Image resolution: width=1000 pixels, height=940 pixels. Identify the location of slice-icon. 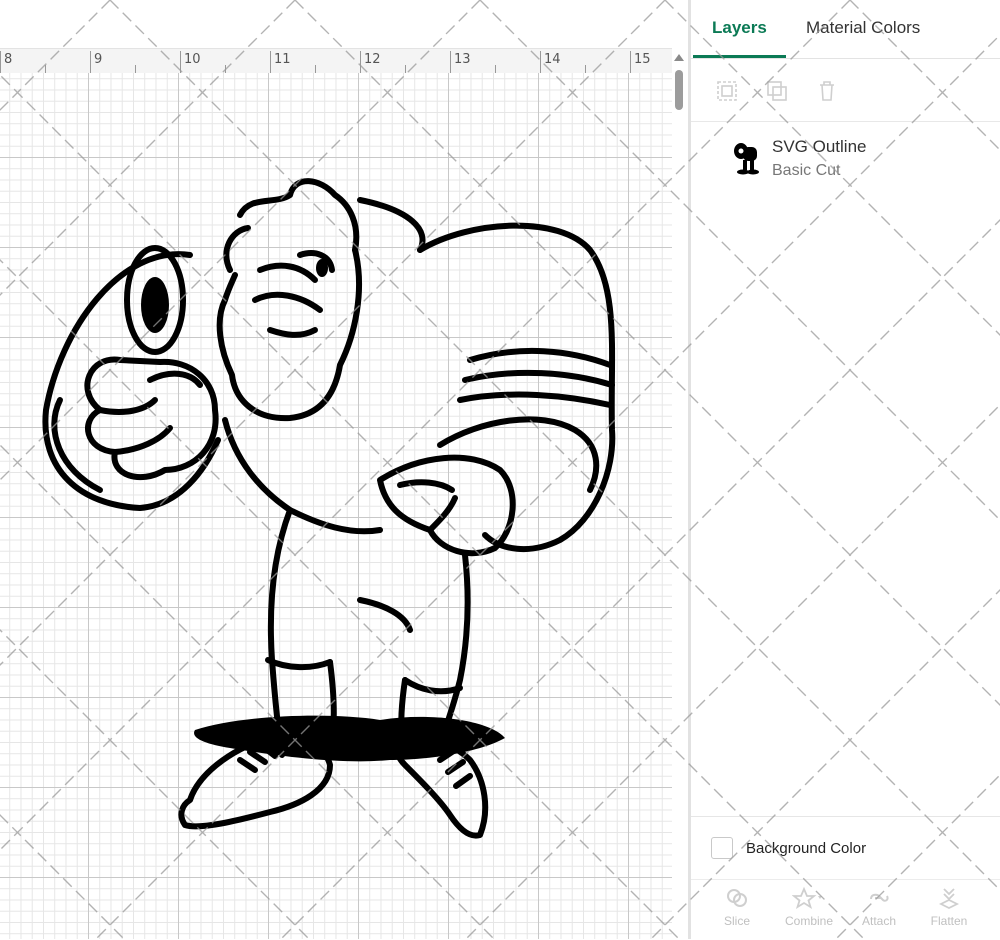
(737, 898).